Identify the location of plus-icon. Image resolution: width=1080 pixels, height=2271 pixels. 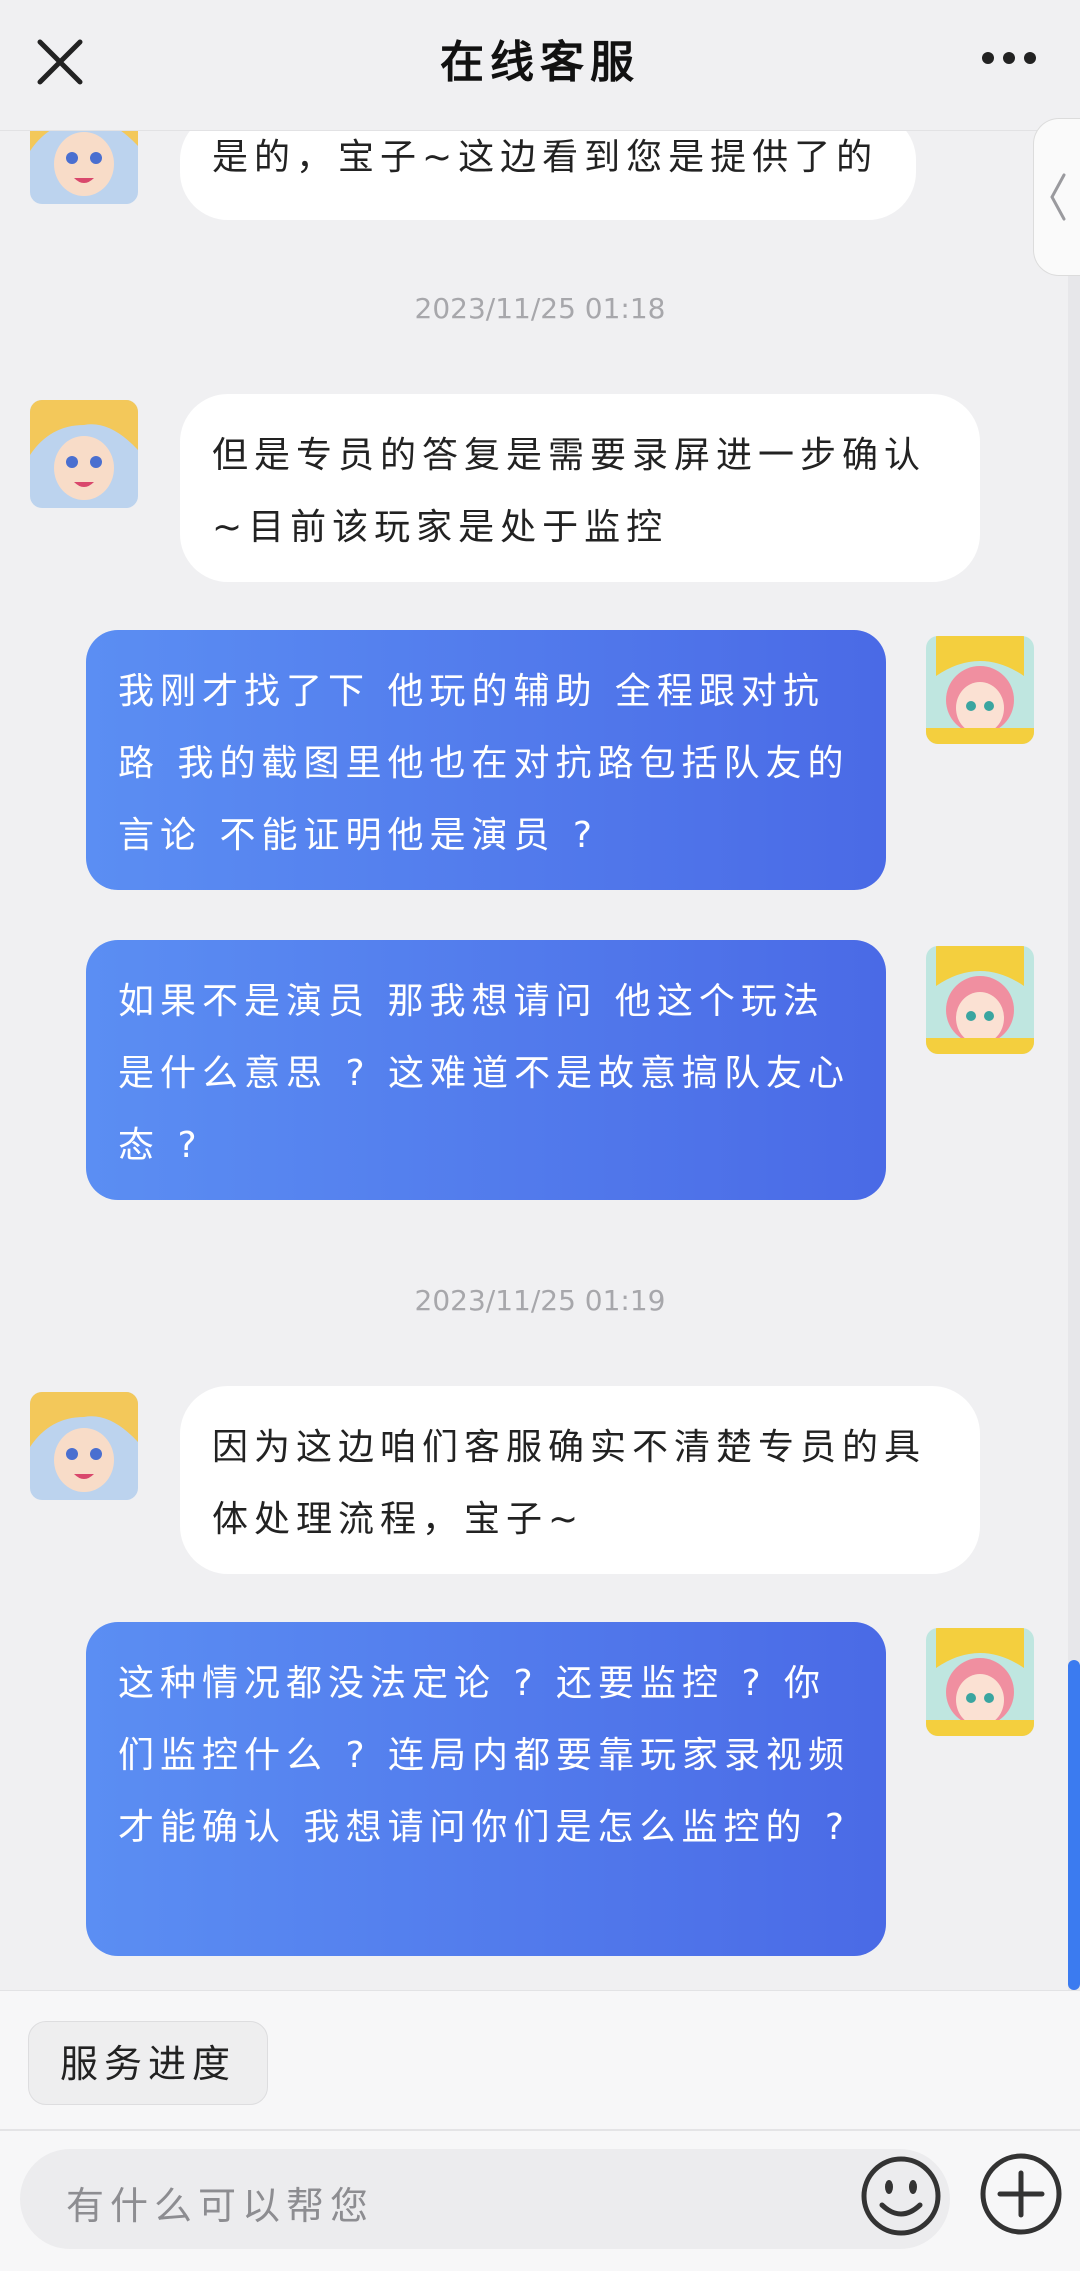
(1021, 2194).